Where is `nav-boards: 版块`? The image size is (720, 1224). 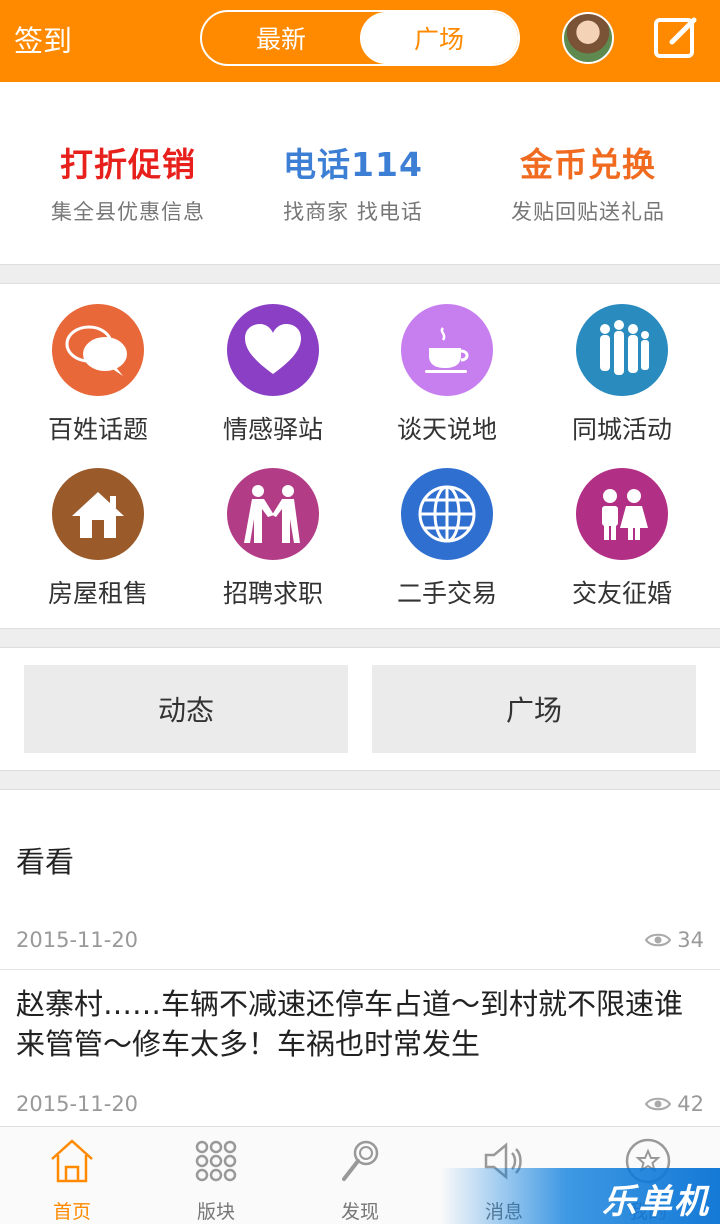 nav-boards: 版块 is located at coordinates (216, 1180).